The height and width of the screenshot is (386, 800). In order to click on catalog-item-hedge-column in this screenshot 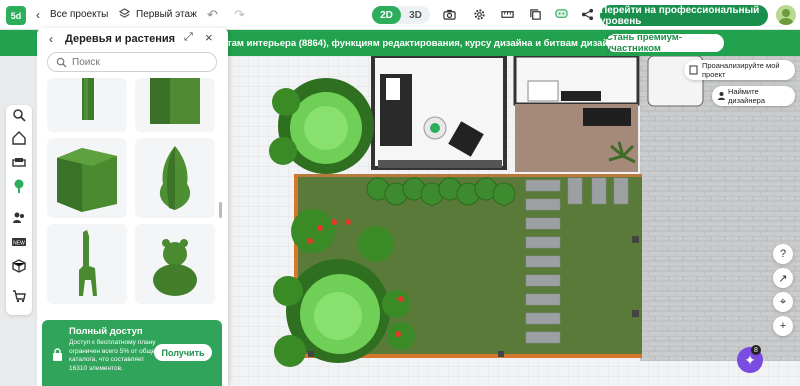, I will do `click(87, 105)`.